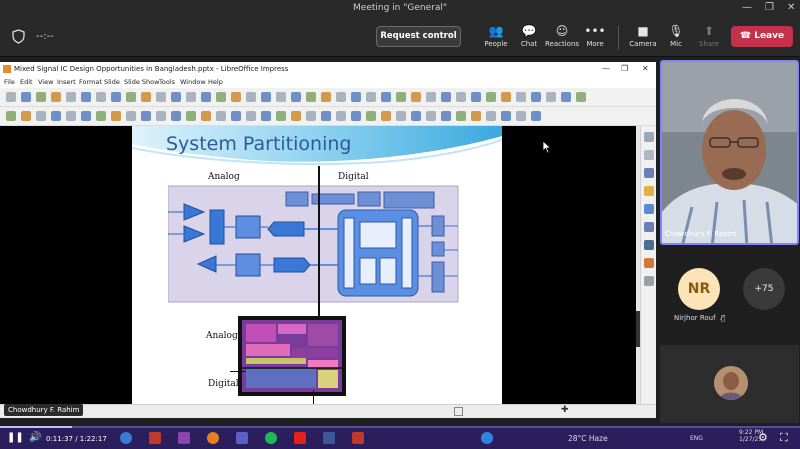 The image size is (800, 449). Describe the element at coordinates (112, 82) in the screenshot. I see `menu-slide: Slide` at that location.